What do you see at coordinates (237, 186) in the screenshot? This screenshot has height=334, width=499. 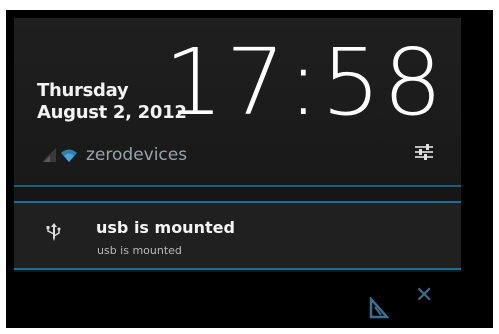 I see `header-divider` at bounding box center [237, 186].